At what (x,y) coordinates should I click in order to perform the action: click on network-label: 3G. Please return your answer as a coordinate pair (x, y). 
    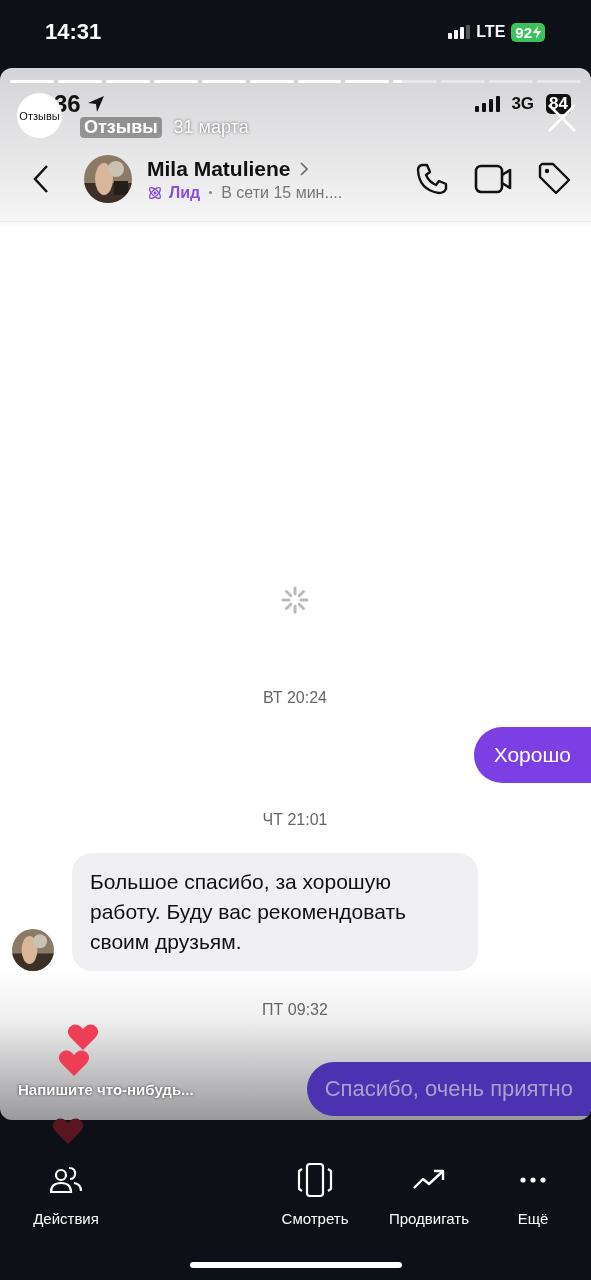
    Looking at the image, I should click on (523, 104).